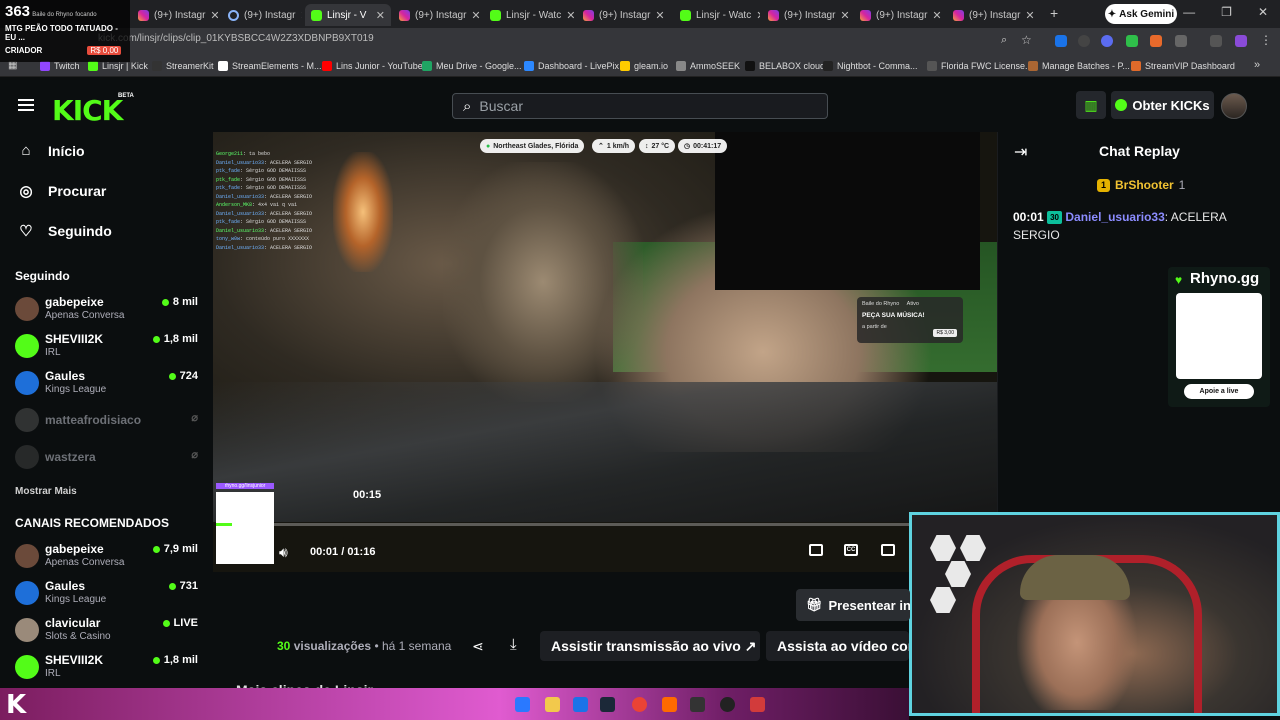 Image resolution: width=1280 pixels, height=720 pixels. What do you see at coordinates (253, 554) in the screenshot?
I see `pause-button: ❚❚` at bounding box center [253, 554].